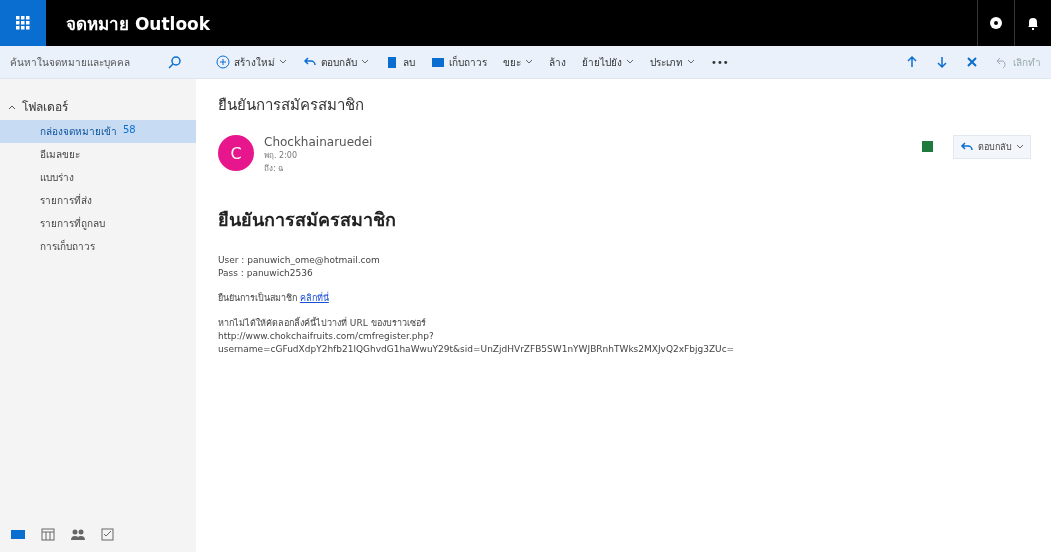 The height and width of the screenshot is (552, 1051). I want to click on people-icon, so click(78, 534).